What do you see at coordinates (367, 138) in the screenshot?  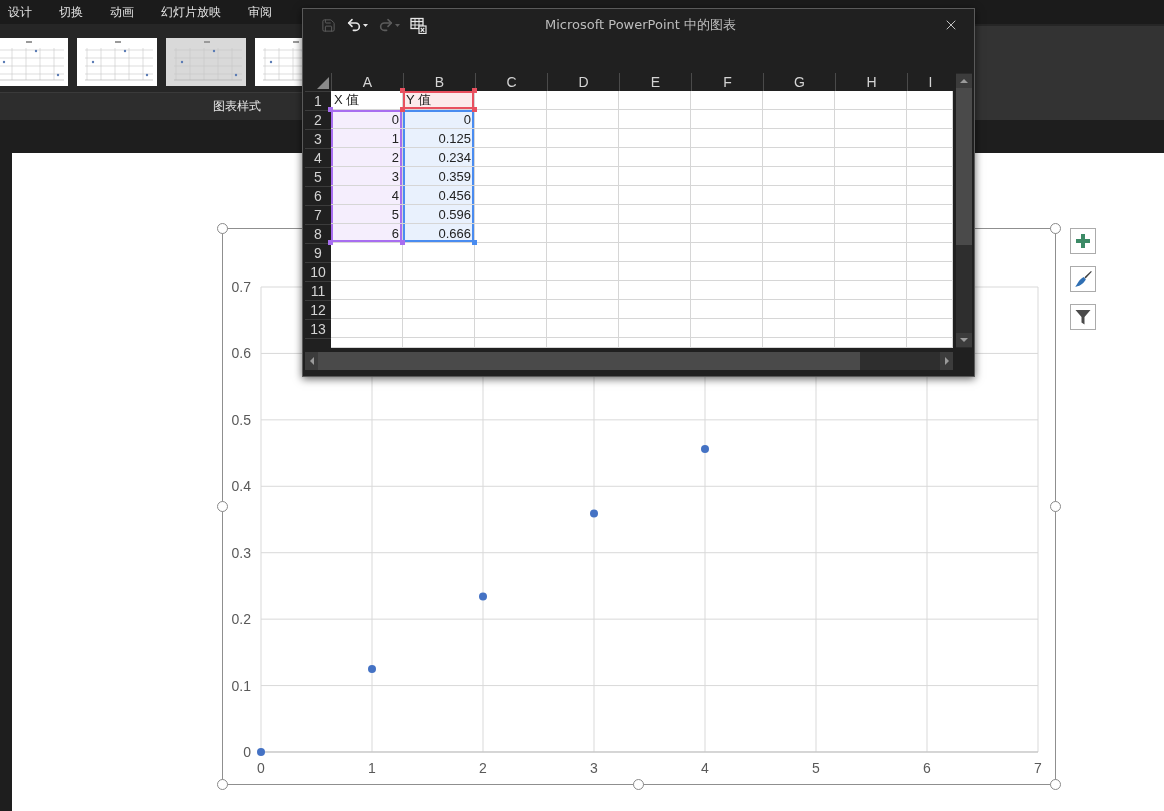 I see `table-cell: 1` at bounding box center [367, 138].